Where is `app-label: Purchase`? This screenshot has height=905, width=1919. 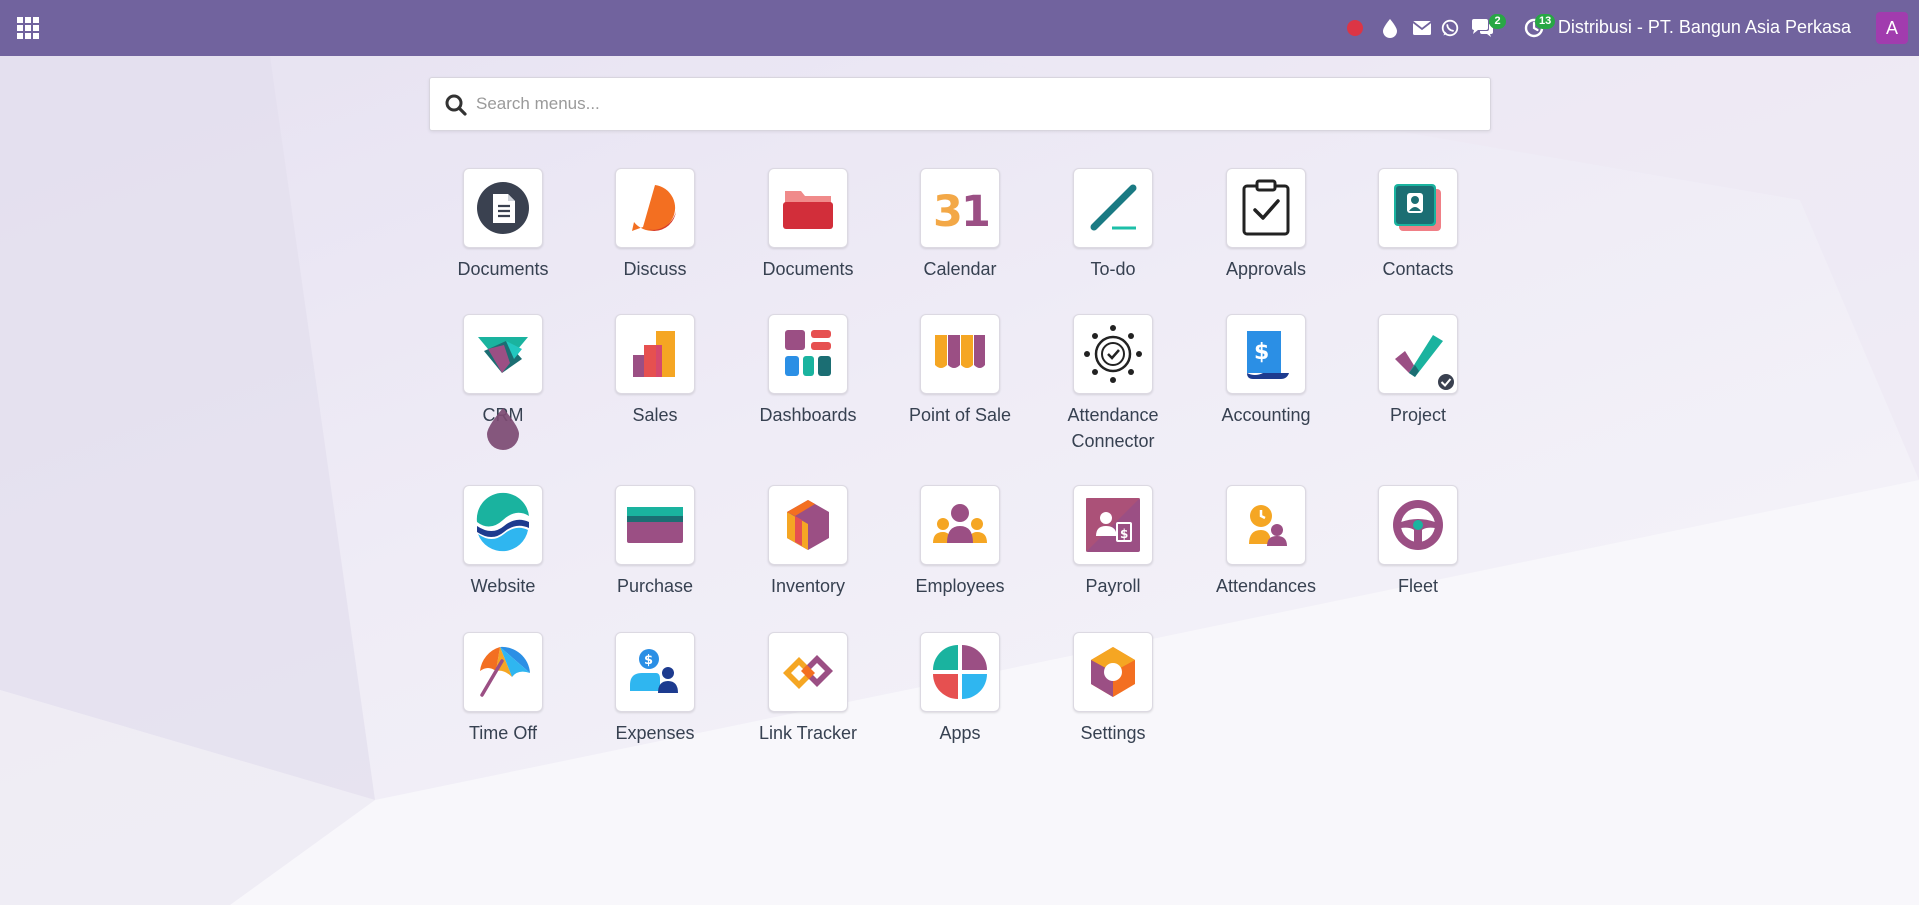 app-label: Purchase is located at coordinates (655, 586).